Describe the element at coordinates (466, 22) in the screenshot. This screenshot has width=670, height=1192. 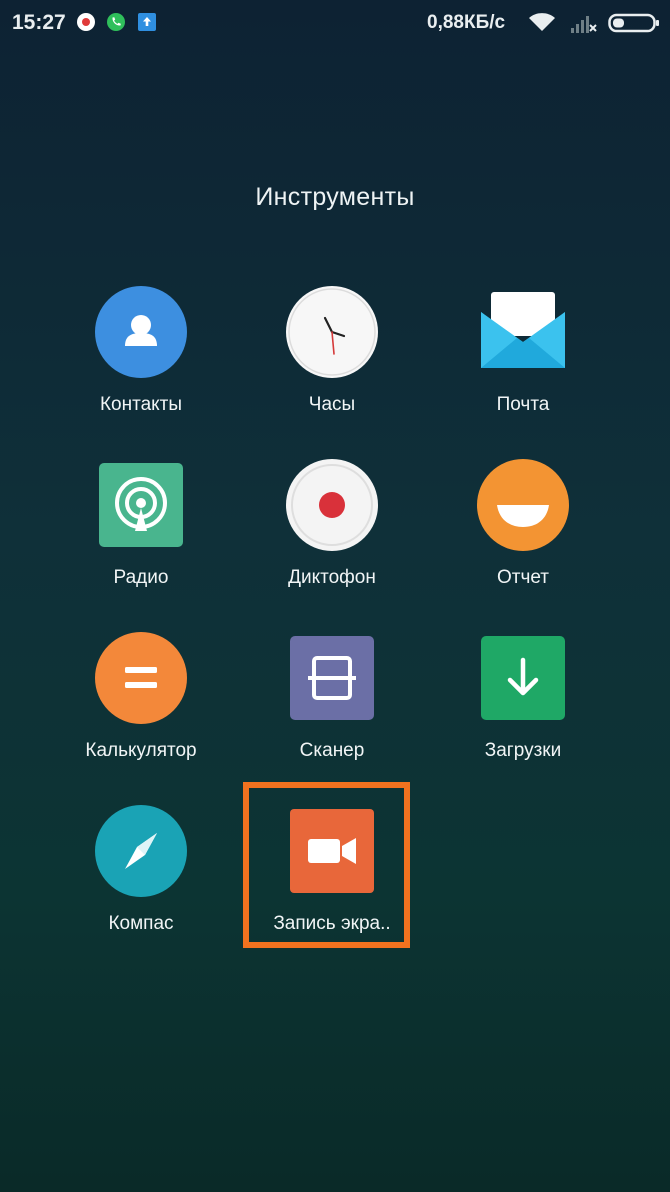
I see `network-speed: 0,88КБ/с` at that location.